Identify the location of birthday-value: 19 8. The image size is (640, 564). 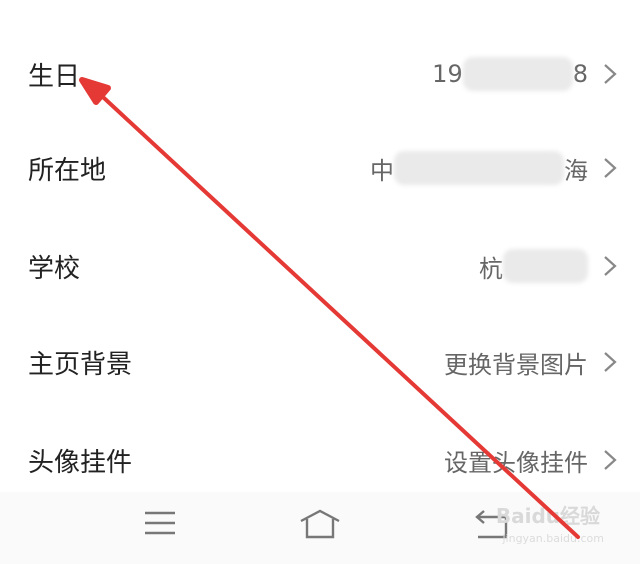
(510, 74).